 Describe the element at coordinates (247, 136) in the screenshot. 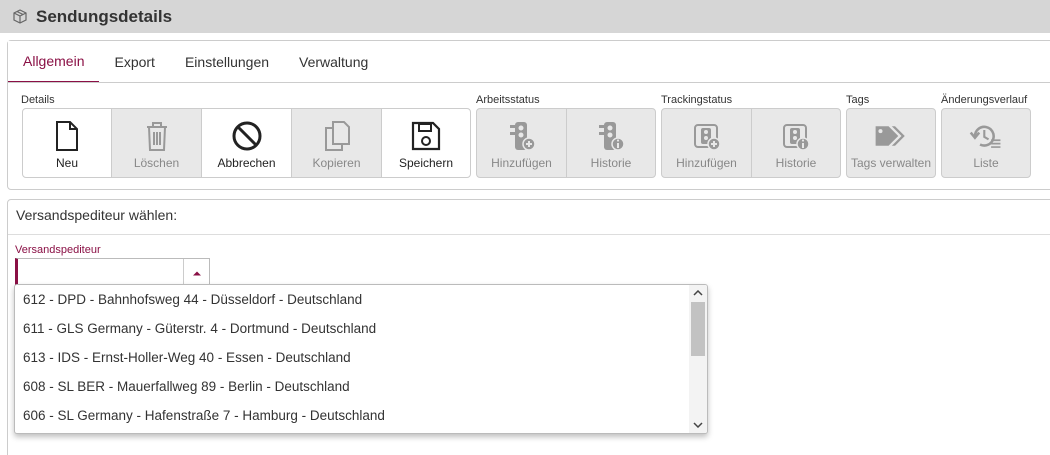

I see `cancel-icon` at that location.